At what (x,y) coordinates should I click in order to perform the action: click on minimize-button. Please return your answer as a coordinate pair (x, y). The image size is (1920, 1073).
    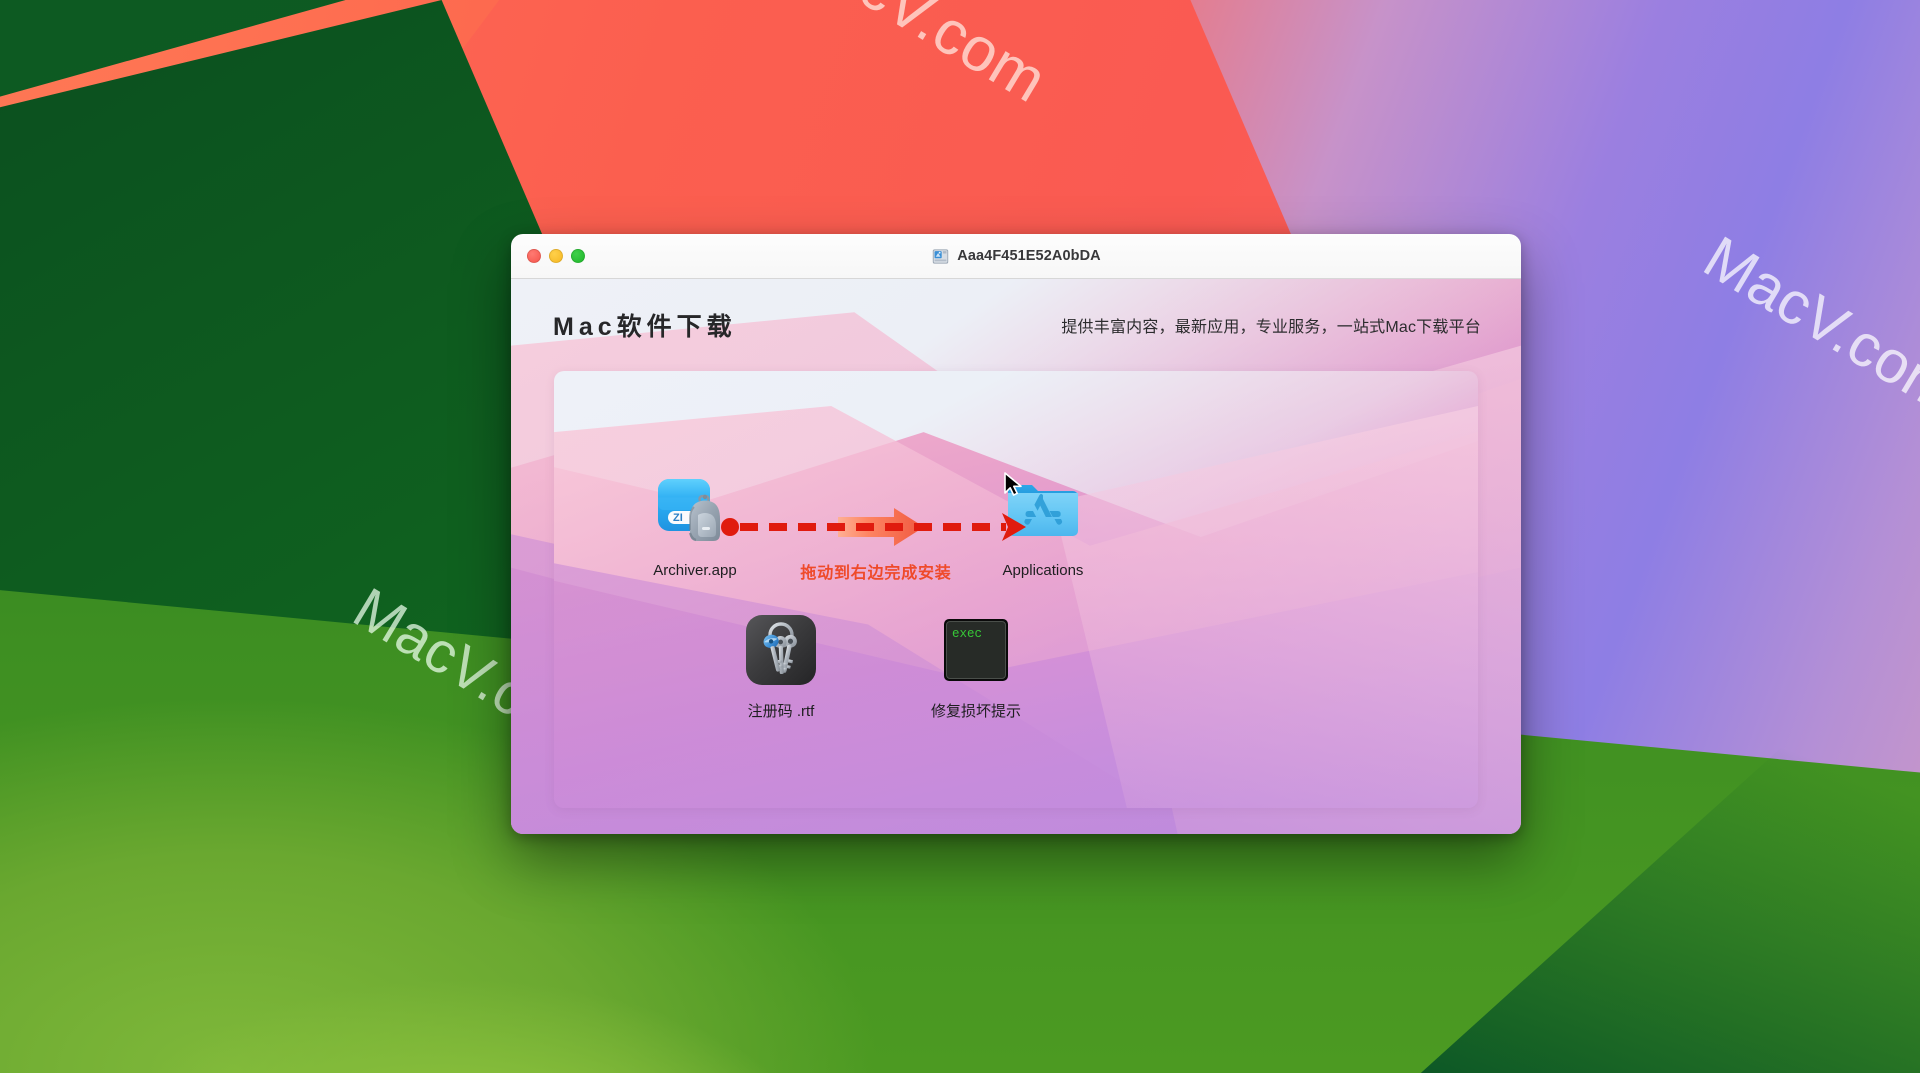
    Looking at the image, I should click on (556, 256).